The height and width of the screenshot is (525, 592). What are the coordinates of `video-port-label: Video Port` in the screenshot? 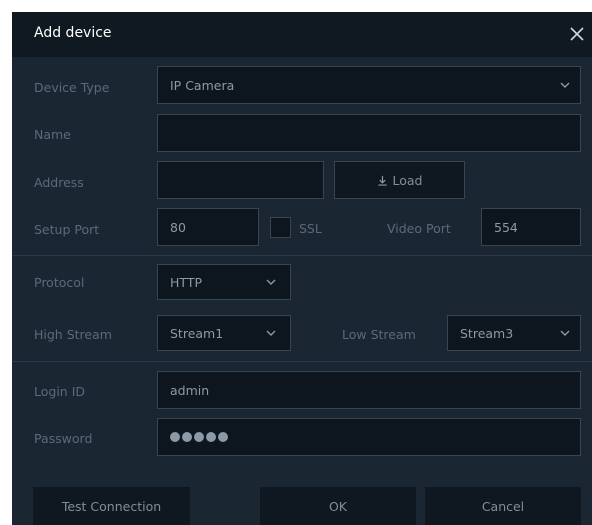 It's located at (419, 228).